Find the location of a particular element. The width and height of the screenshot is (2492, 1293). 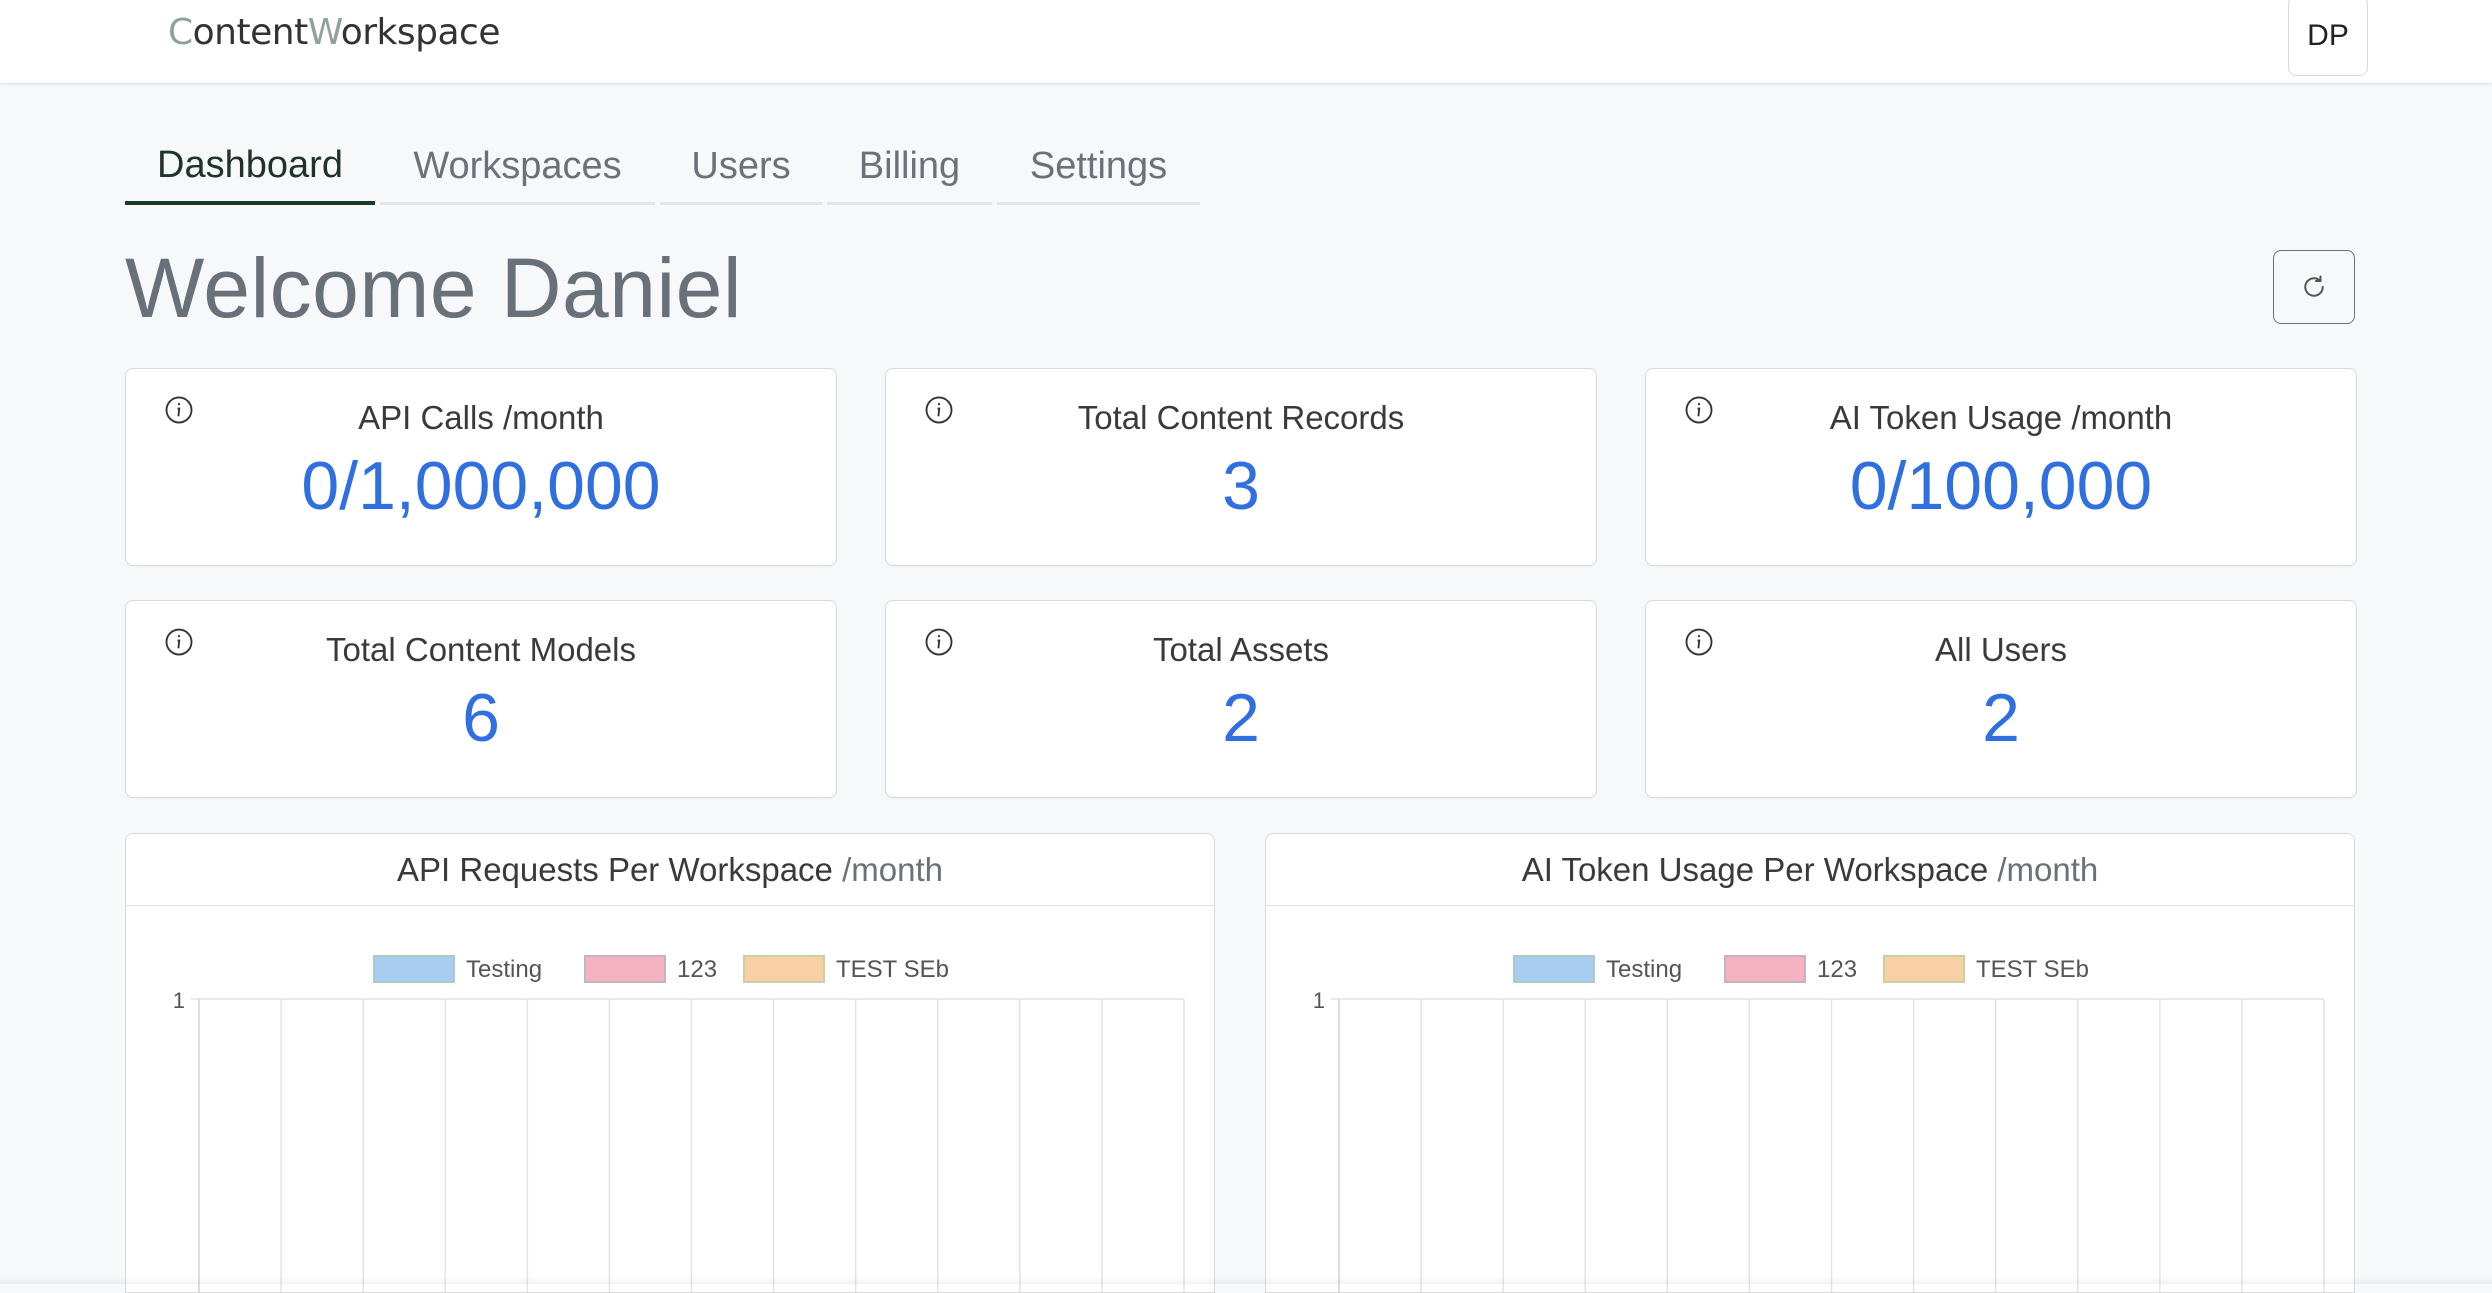

tab-workspaces: Workspaces is located at coordinates (517, 167).